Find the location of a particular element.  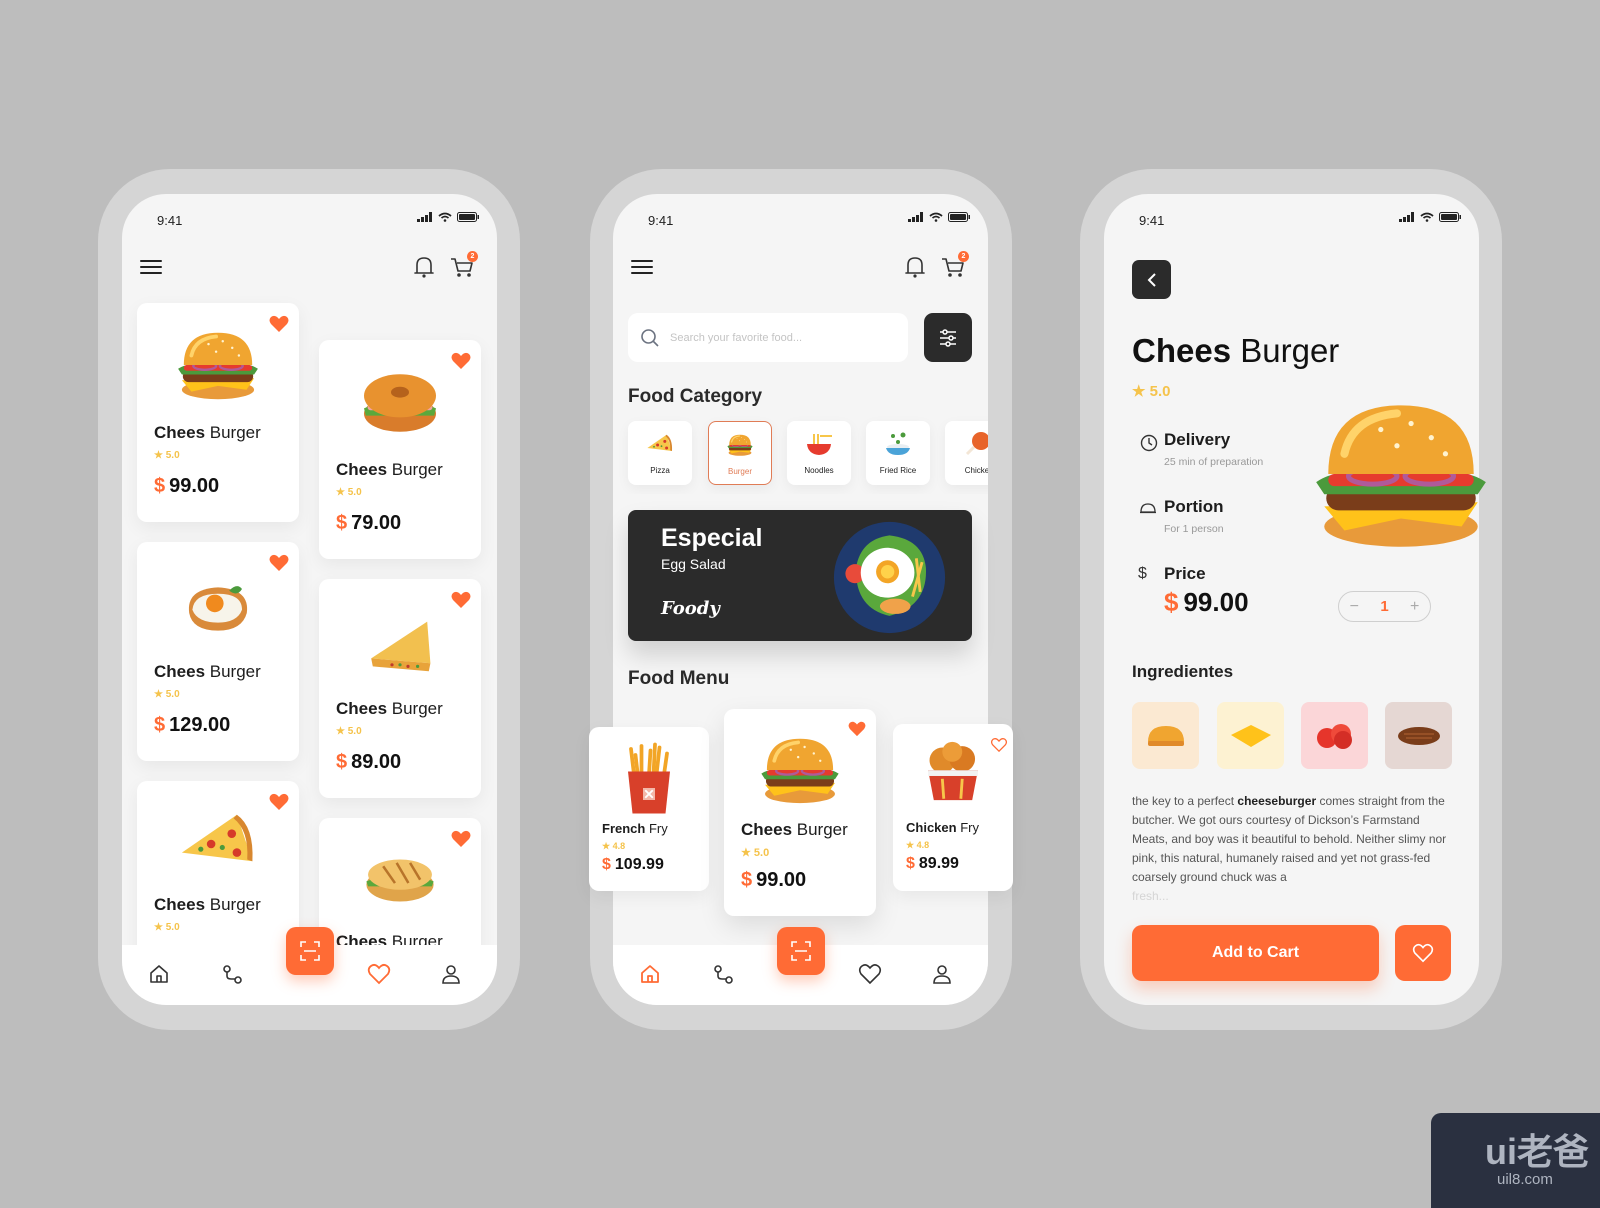

ingredient-bun is located at coordinates (1165, 735).